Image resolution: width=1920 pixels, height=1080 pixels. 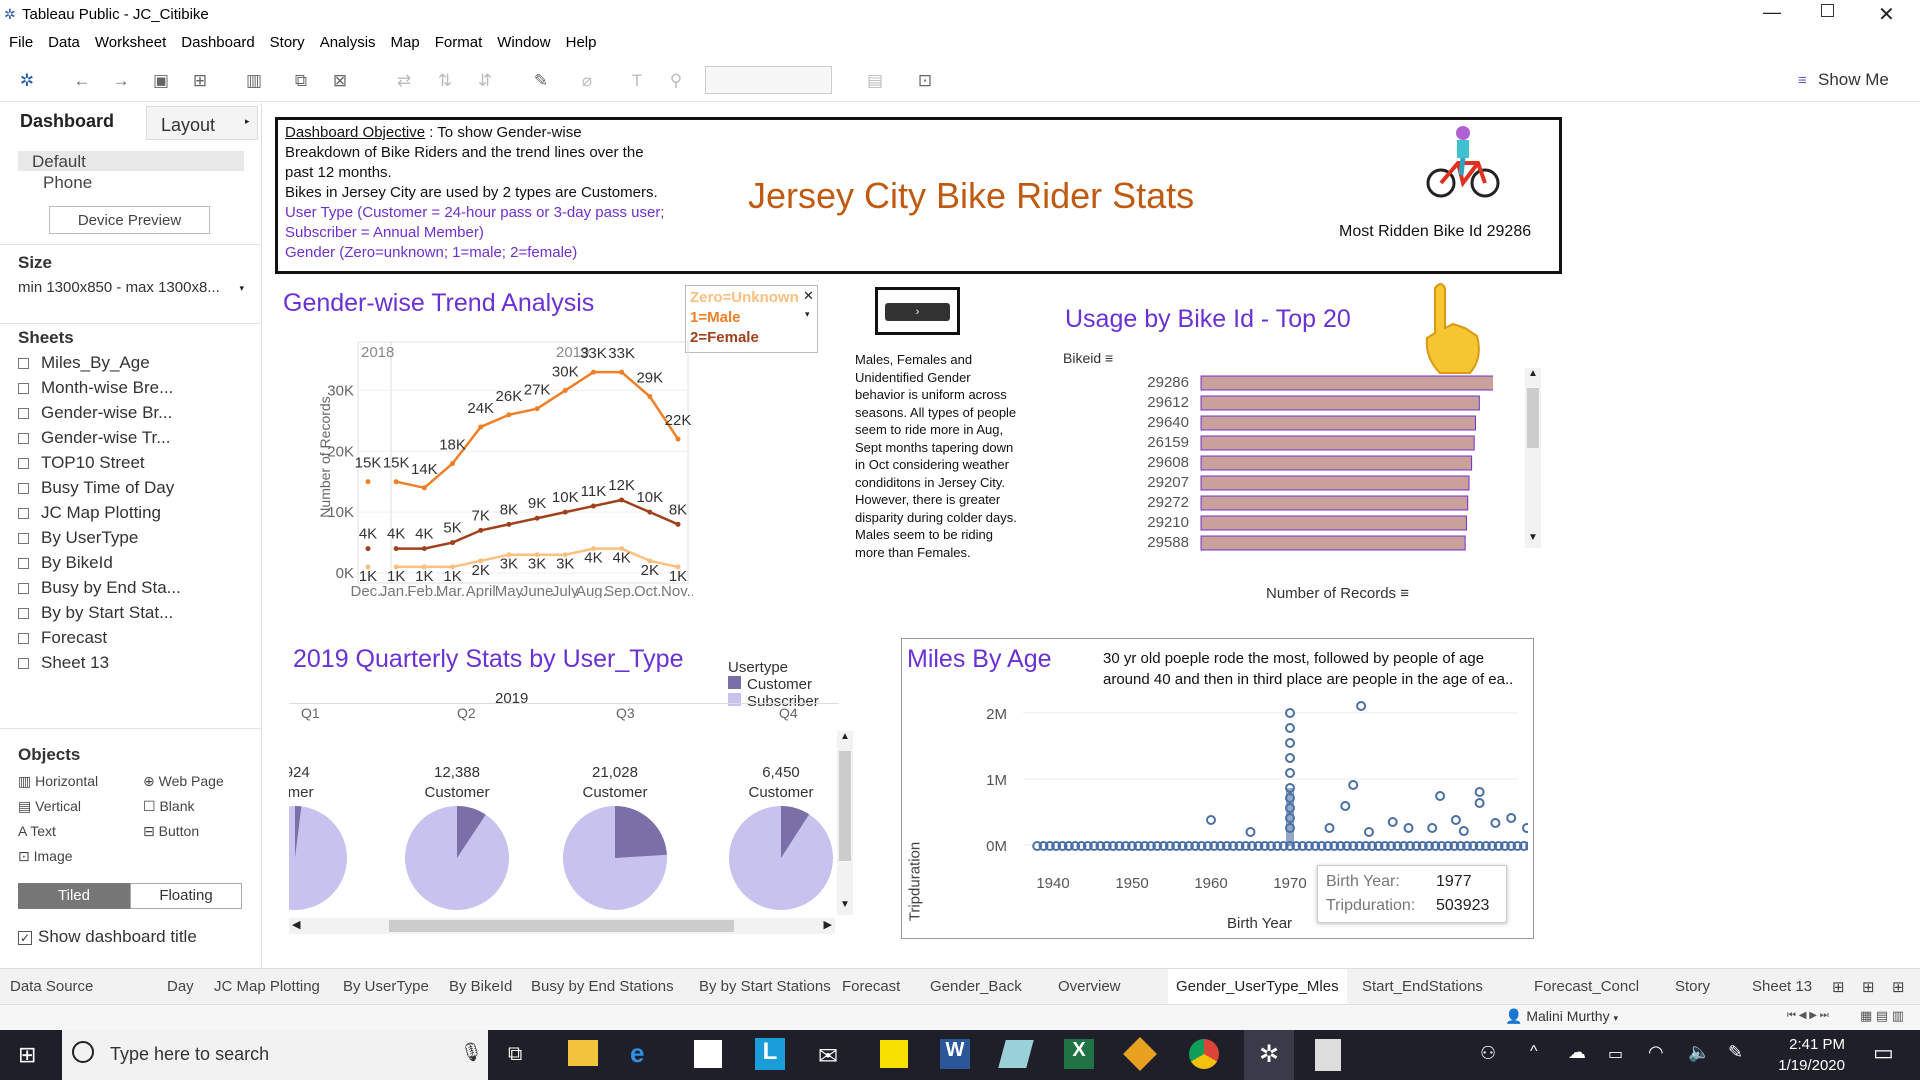 What do you see at coordinates (770, 1054) in the screenshot?
I see `app-l-icon: L` at bounding box center [770, 1054].